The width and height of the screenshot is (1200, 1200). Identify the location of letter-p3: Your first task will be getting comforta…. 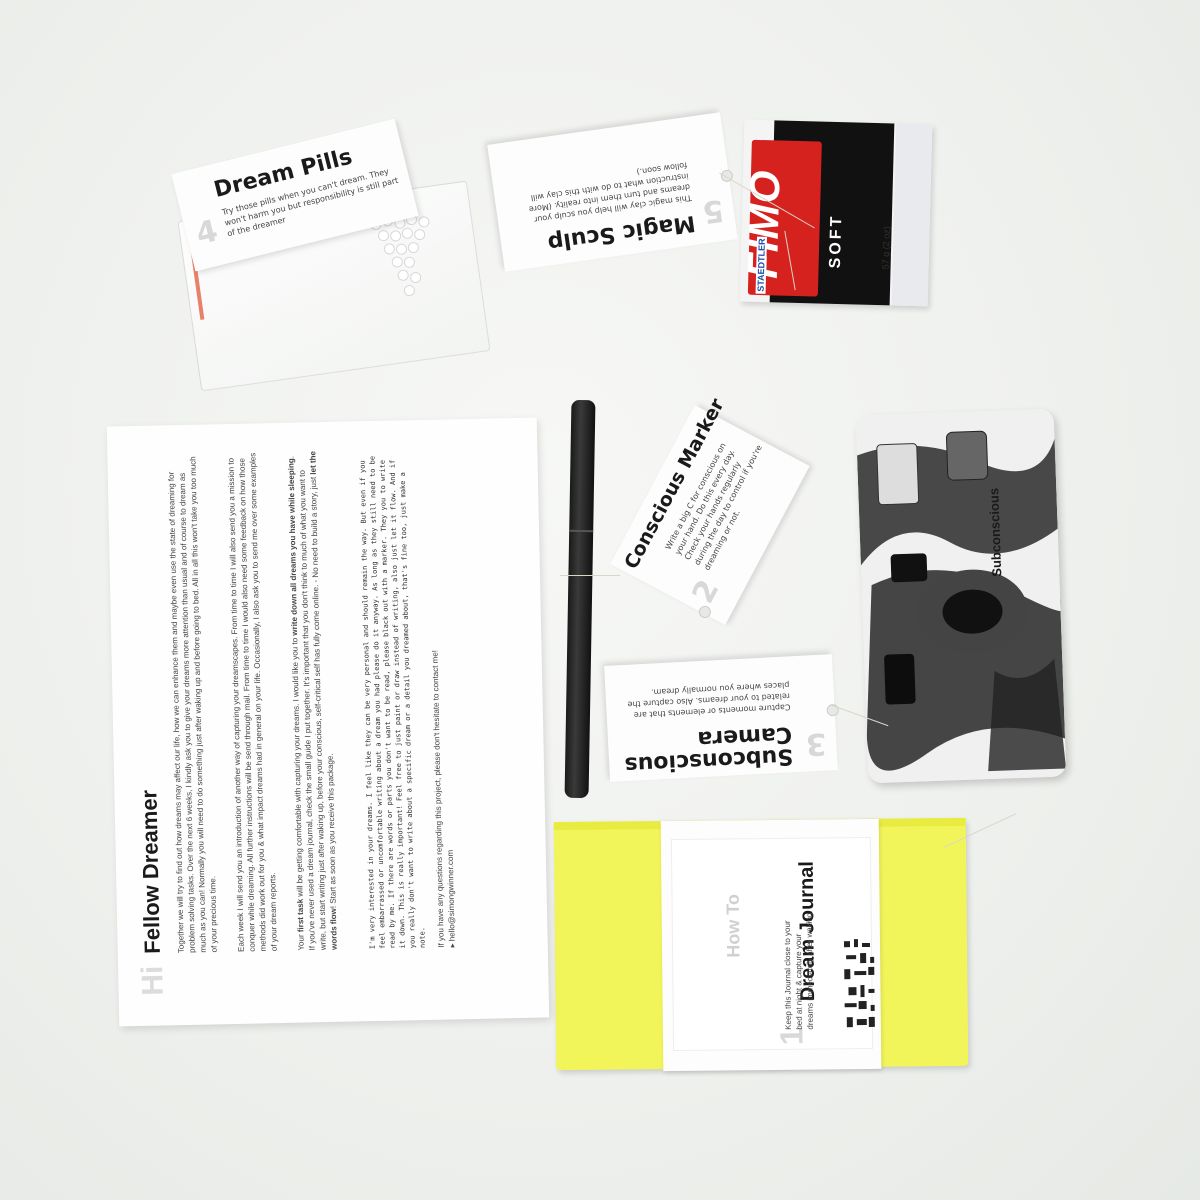
(312, 700).